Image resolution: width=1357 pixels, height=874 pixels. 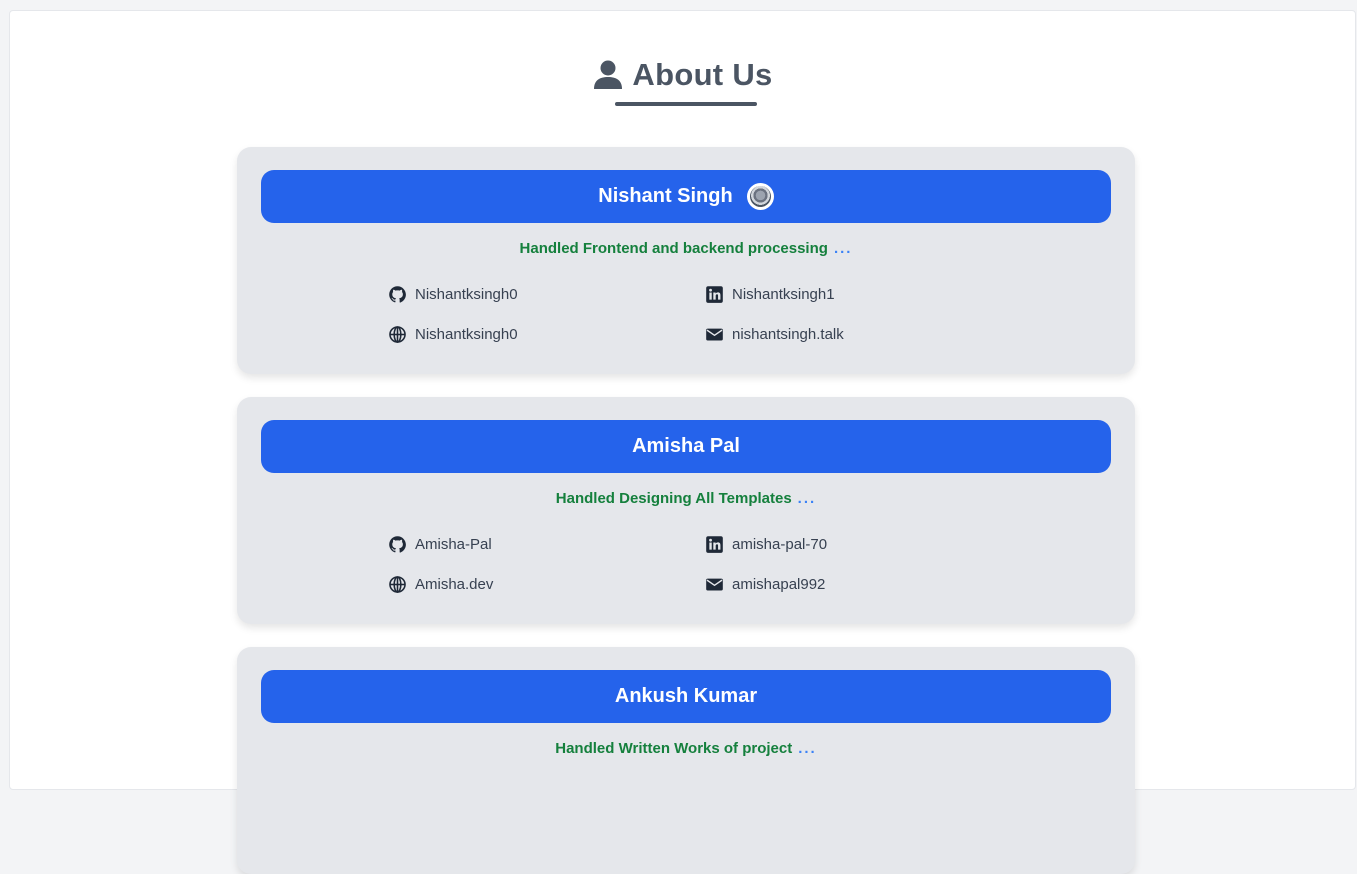 What do you see at coordinates (453, 544) in the screenshot?
I see `github-username: Amisha-Pal` at bounding box center [453, 544].